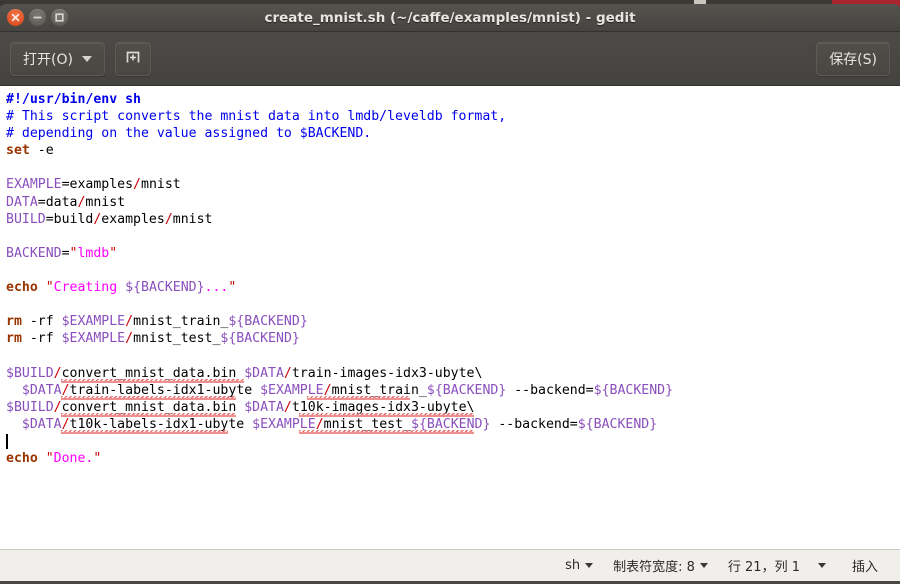  What do you see at coordinates (763, 567) in the screenshot?
I see `cursor-position-label: 行 21，列 1` at bounding box center [763, 567].